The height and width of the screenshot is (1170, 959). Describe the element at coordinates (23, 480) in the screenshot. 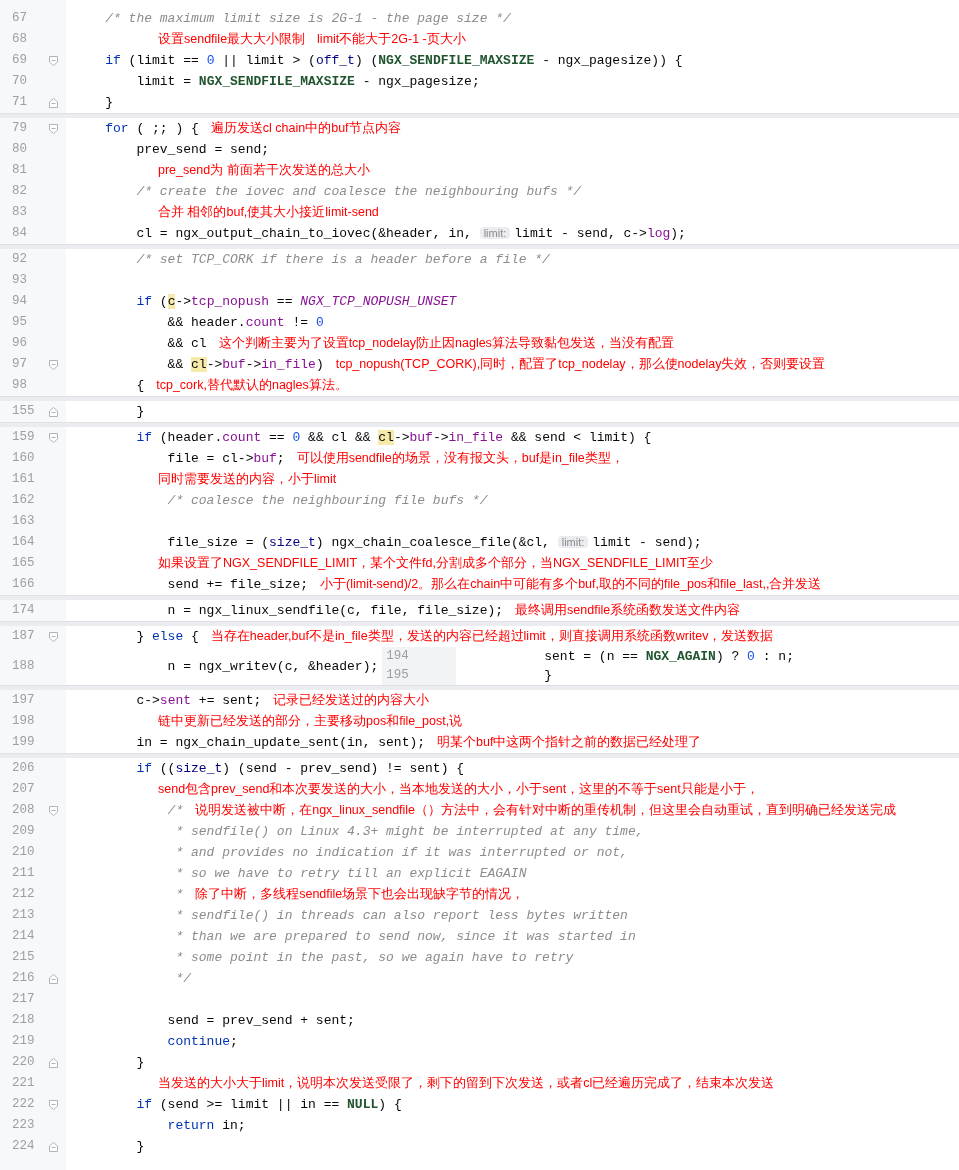

I see `line-number: 161` at that location.